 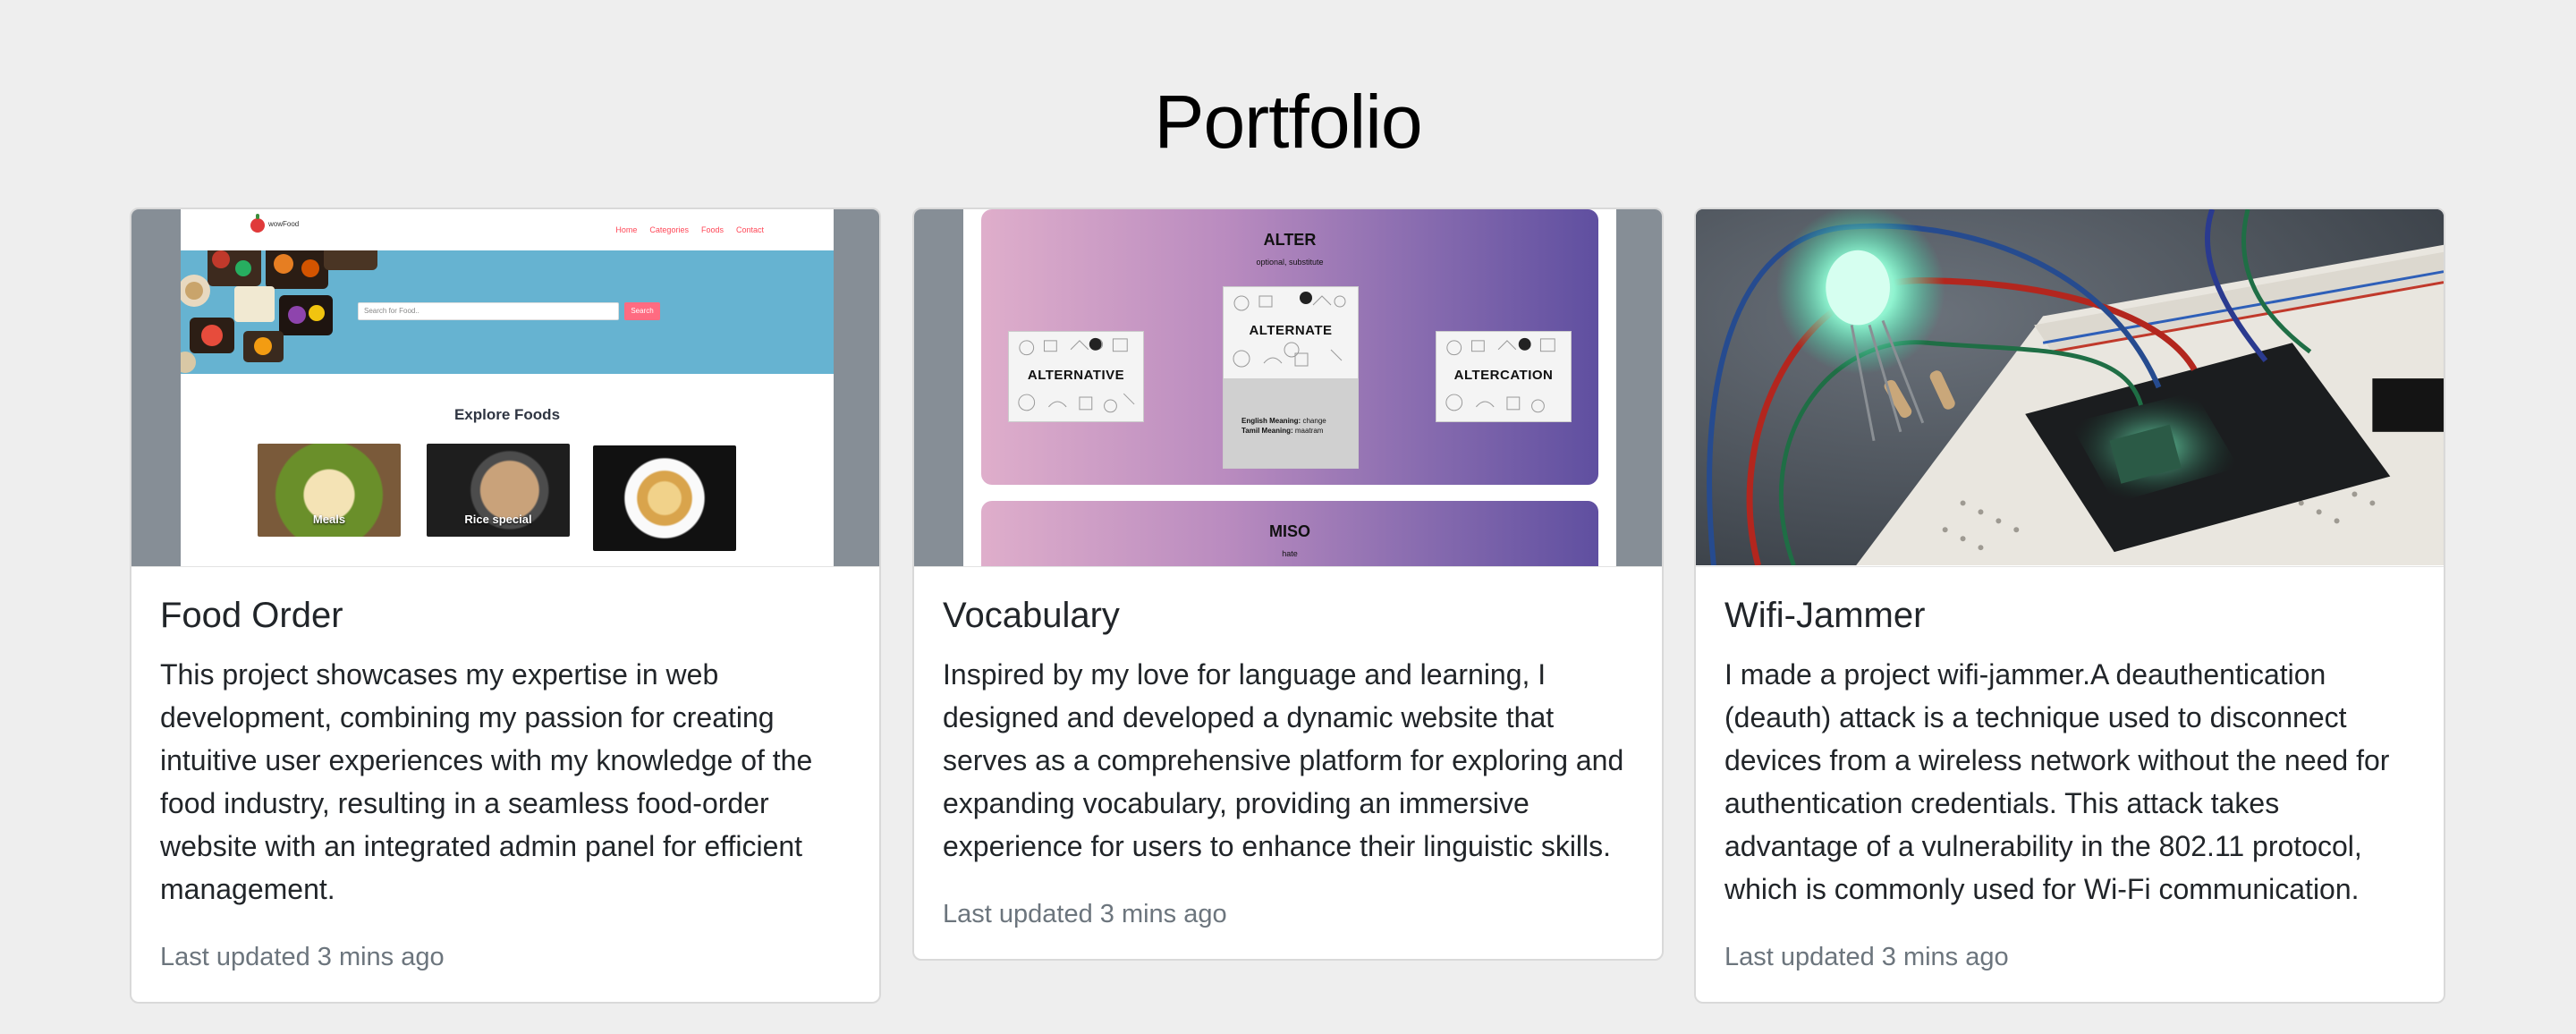 I want to click on food-site-navbar: wowFood Home Categories Foods Contact, so click(x=507, y=230).